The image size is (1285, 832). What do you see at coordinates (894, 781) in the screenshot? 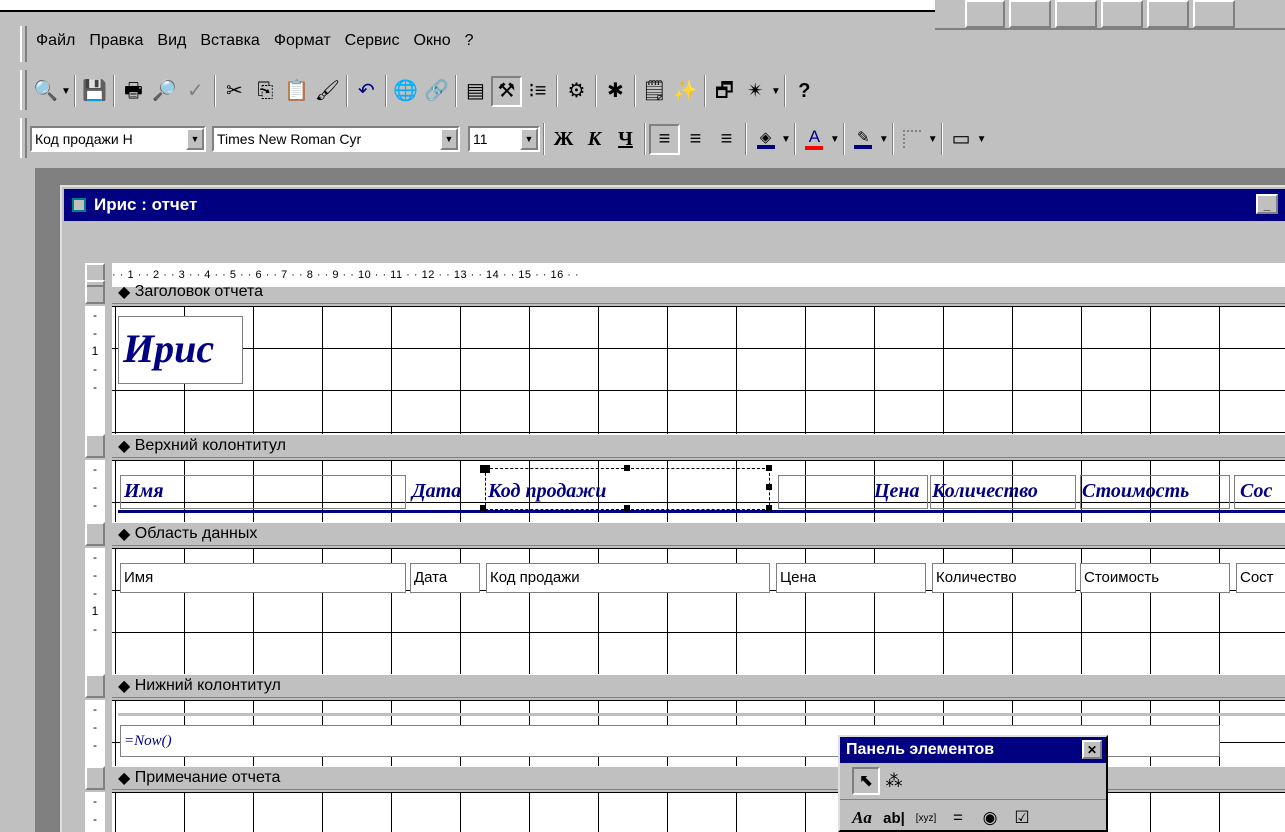
I see `control-wizards-icon: ⁂` at bounding box center [894, 781].